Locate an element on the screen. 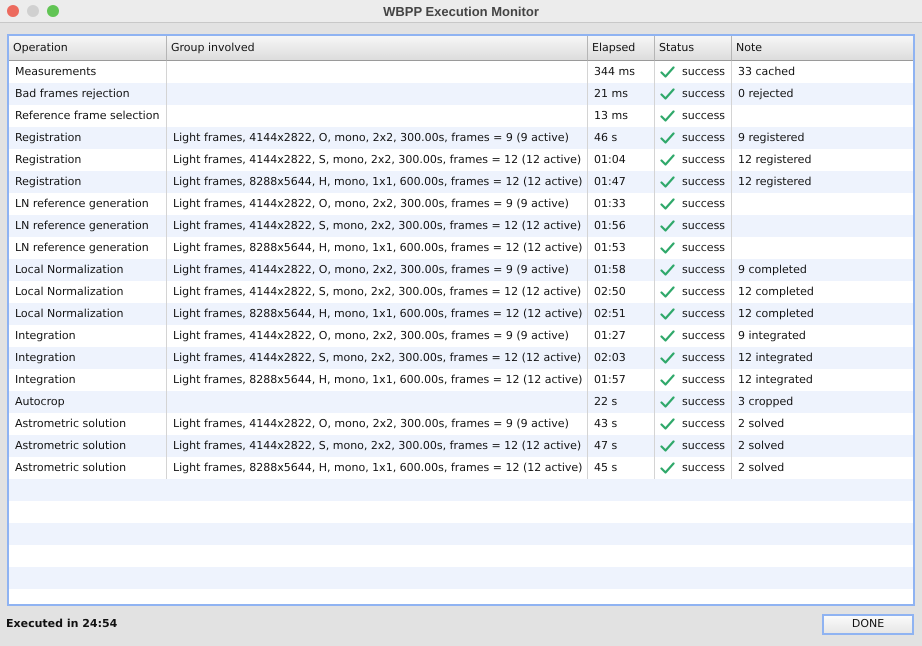  minimize-button is located at coordinates (33, 11).